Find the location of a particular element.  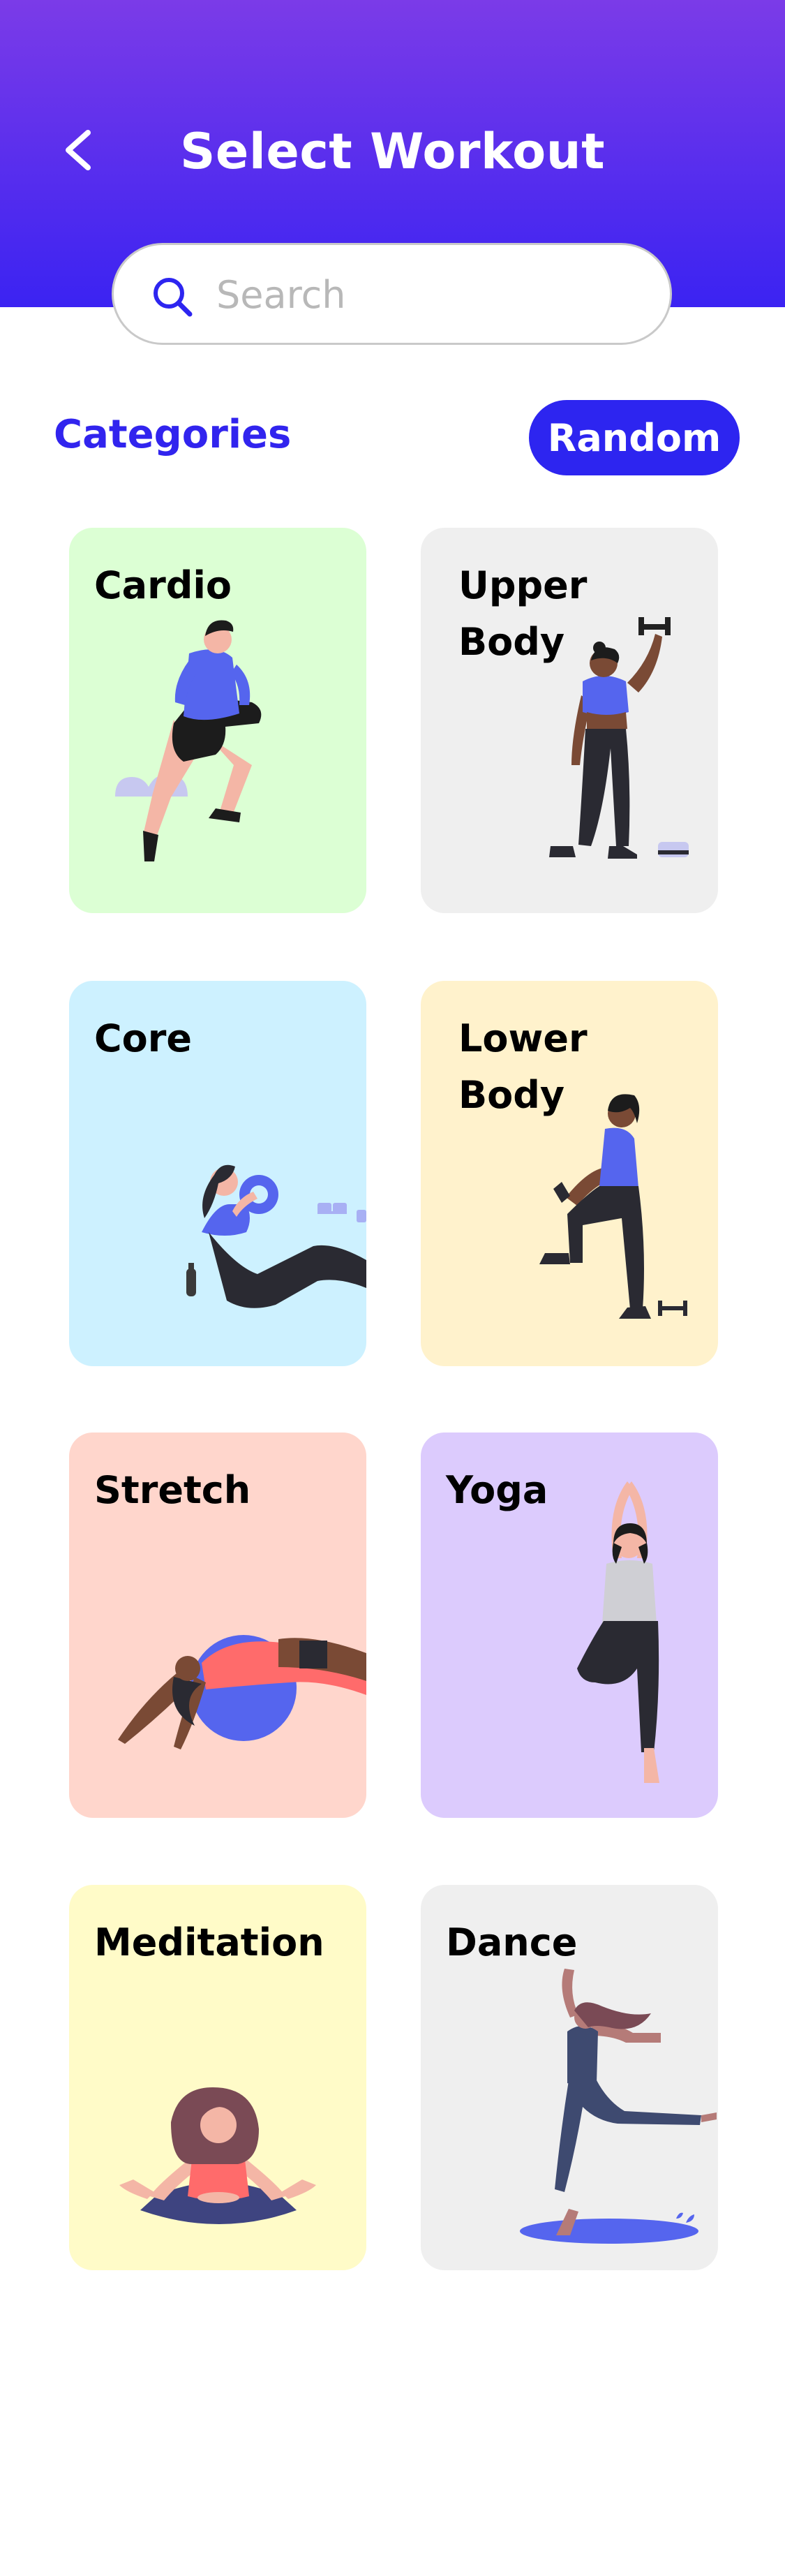

category-label: Stretch is located at coordinates (172, 1490).